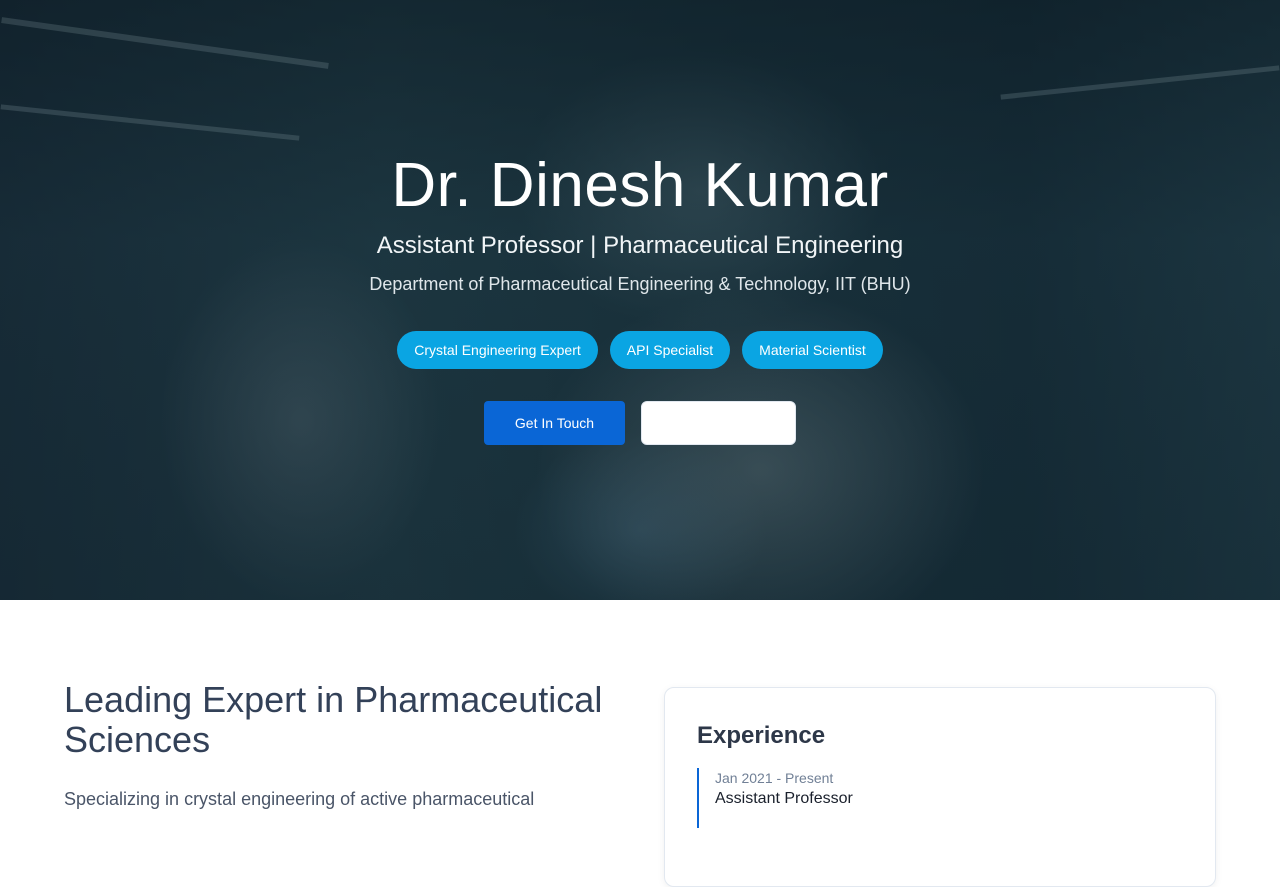 Image resolution: width=1280 pixels, height=887 pixels. What do you see at coordinates (812, 350) in the screenshot?
I see `tag-material-scientist: Material Scientist` at bounding box center [812, 350].